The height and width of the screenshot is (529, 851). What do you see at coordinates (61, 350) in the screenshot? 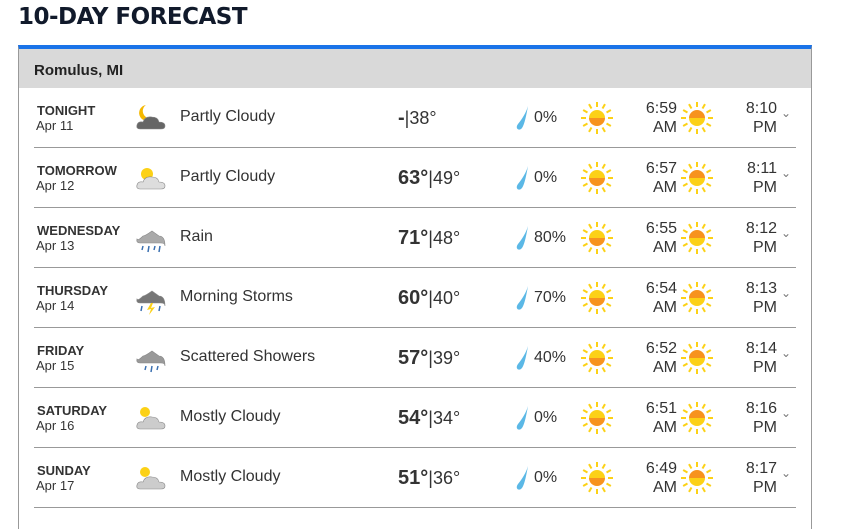
I see `day-name: FRIDAY` at bounding box center [61, 350].